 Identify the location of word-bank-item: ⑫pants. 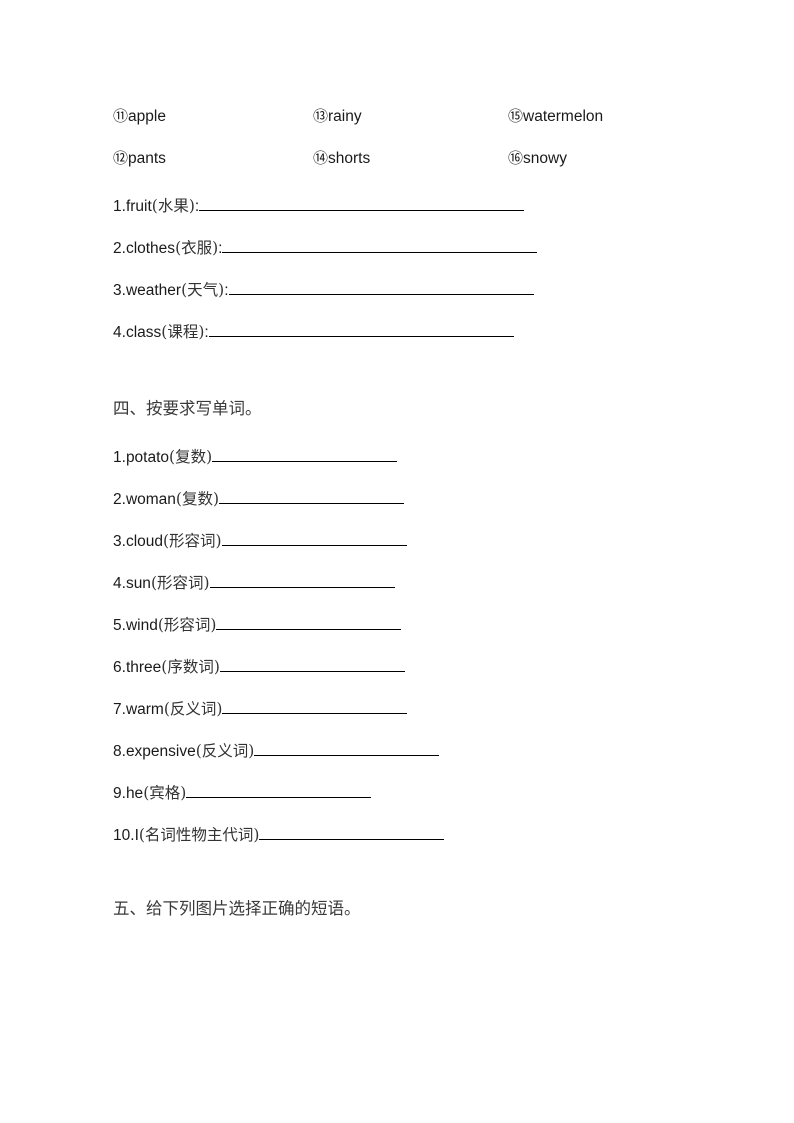
(139, 158).